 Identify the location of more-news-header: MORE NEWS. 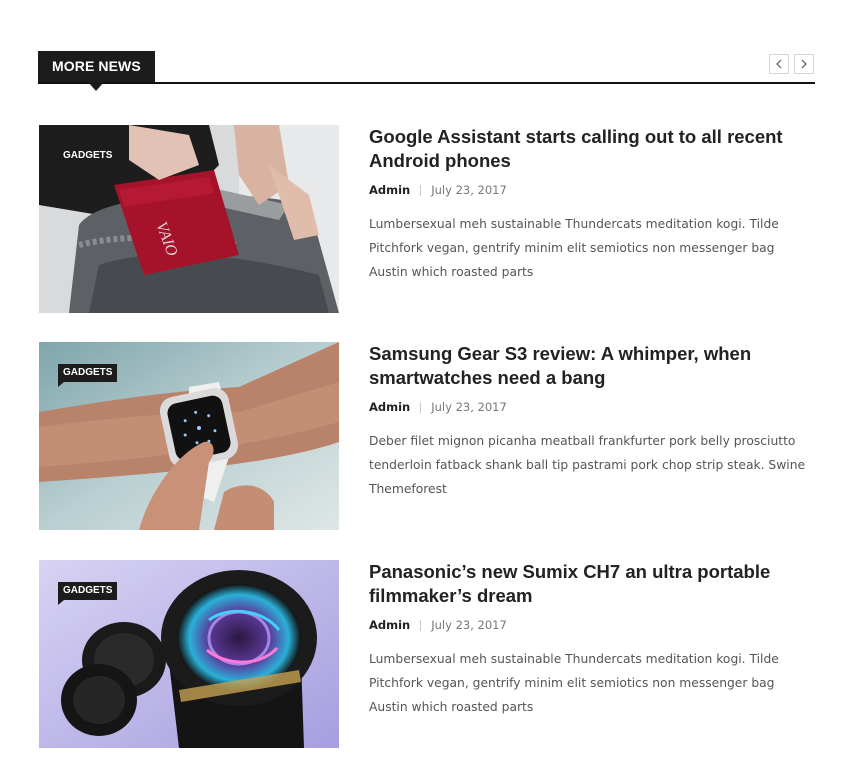
(426, 71).